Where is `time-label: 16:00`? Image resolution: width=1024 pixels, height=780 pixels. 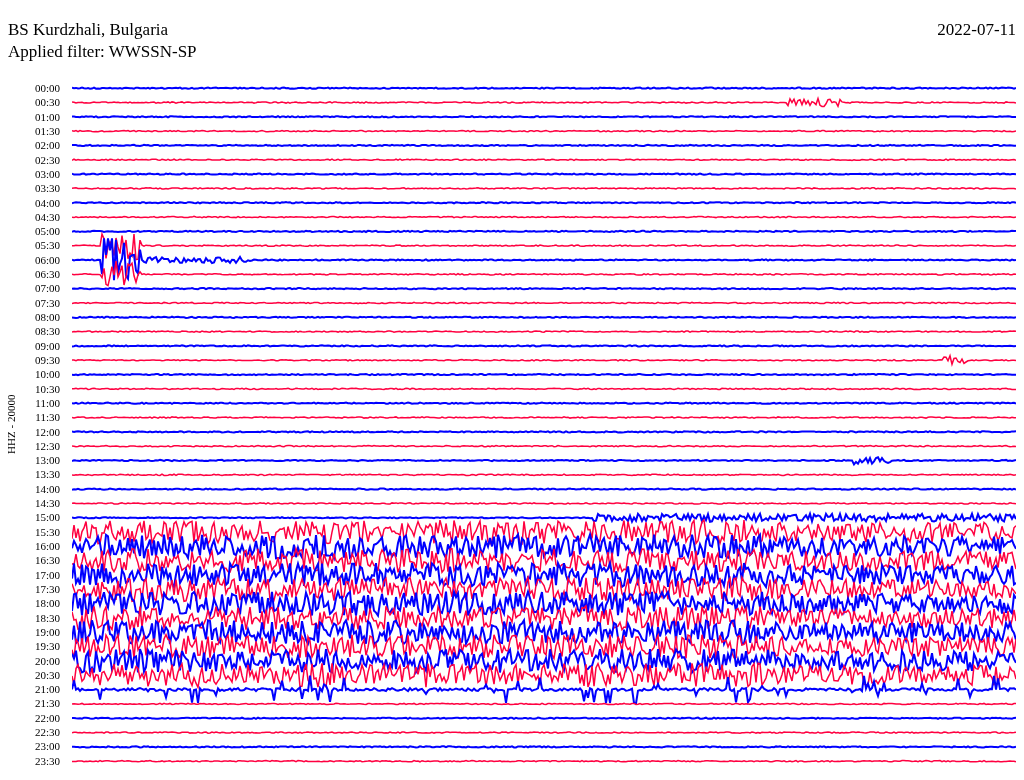
time-label: 16:00 is located at coordinates (47, 546).